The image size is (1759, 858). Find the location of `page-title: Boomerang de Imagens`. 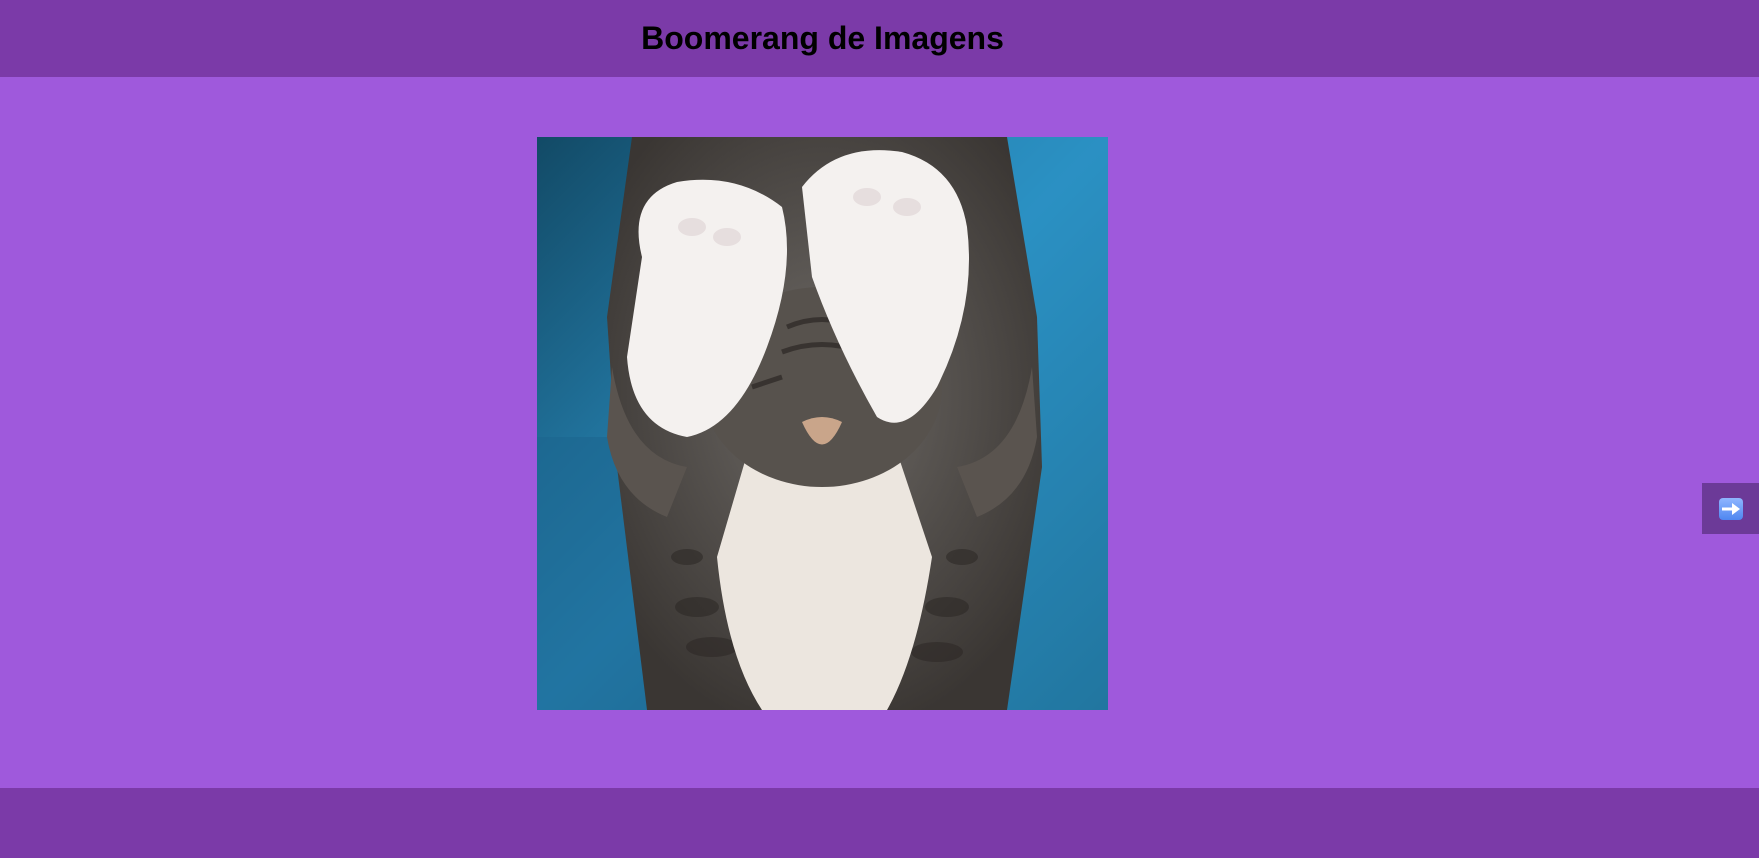

page-title: Boomerang de Imagens is located at coordinates (822, 38).